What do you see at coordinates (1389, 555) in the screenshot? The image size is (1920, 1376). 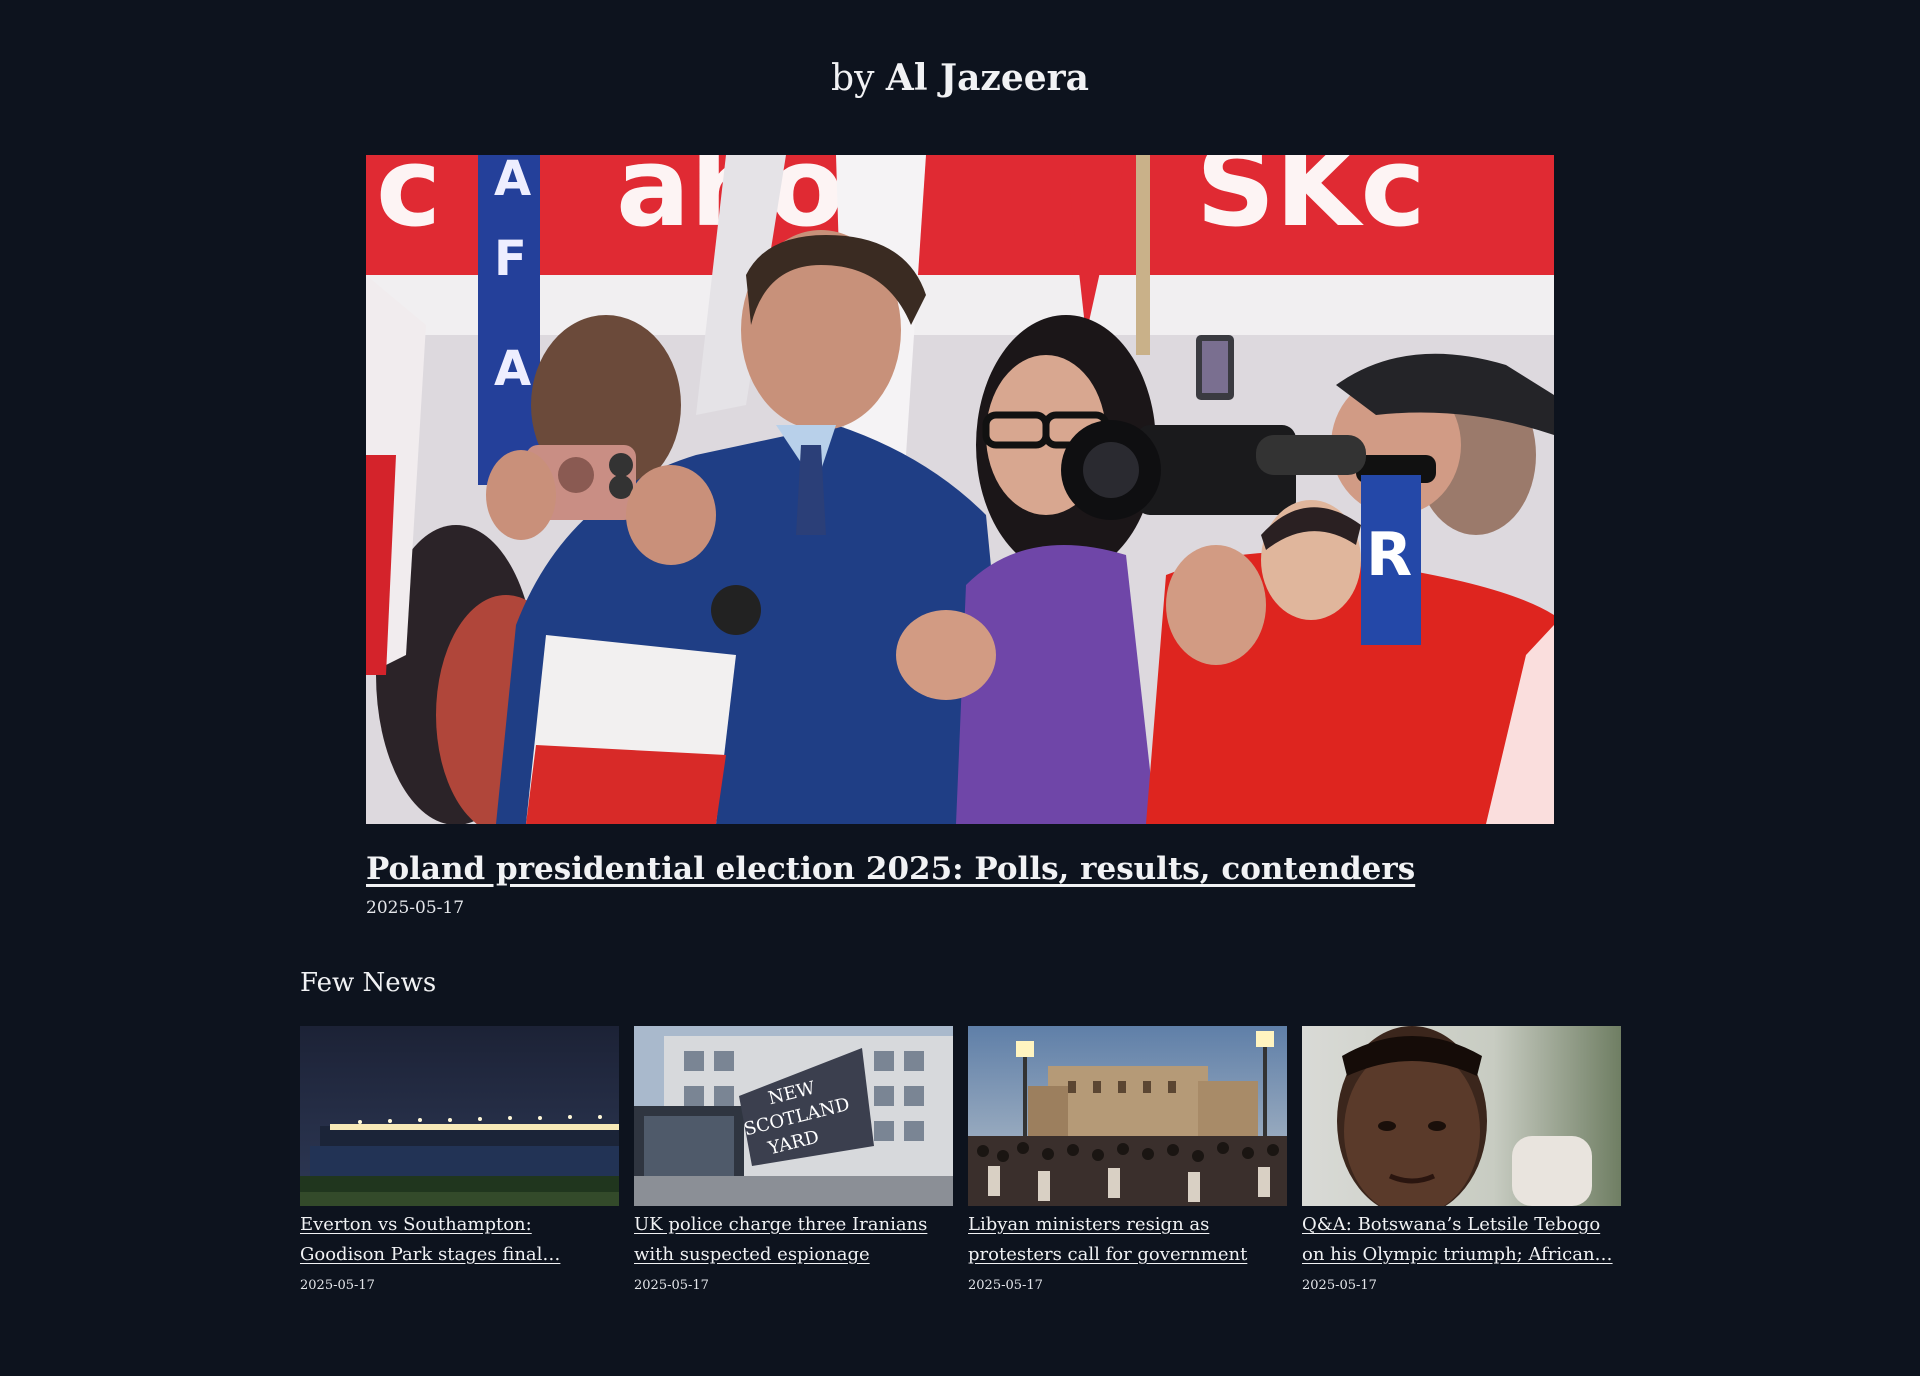 I see `svg-text: R` at bounding box center [1389, 555].